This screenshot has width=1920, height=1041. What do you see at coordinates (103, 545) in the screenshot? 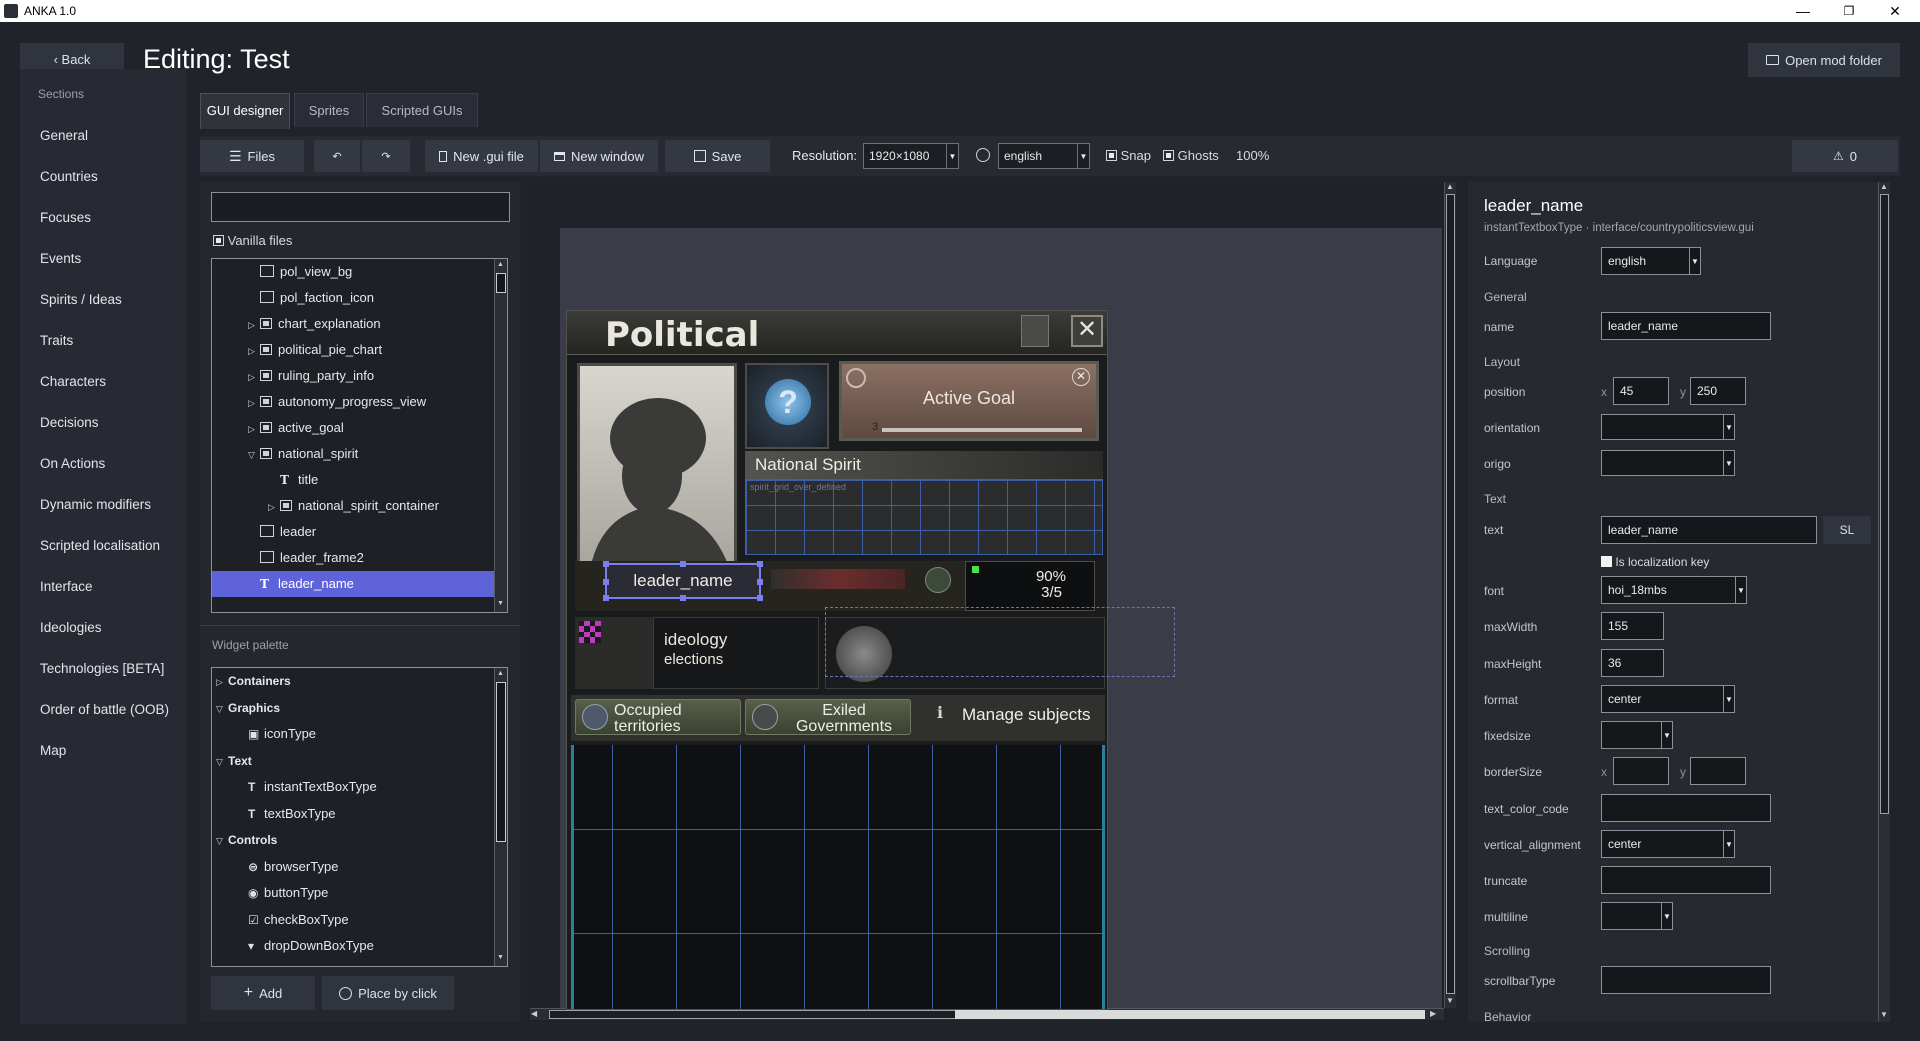
I see `sidebar-item-scripted-localisation: Scripted localisation` at bounding box center [103, 545].